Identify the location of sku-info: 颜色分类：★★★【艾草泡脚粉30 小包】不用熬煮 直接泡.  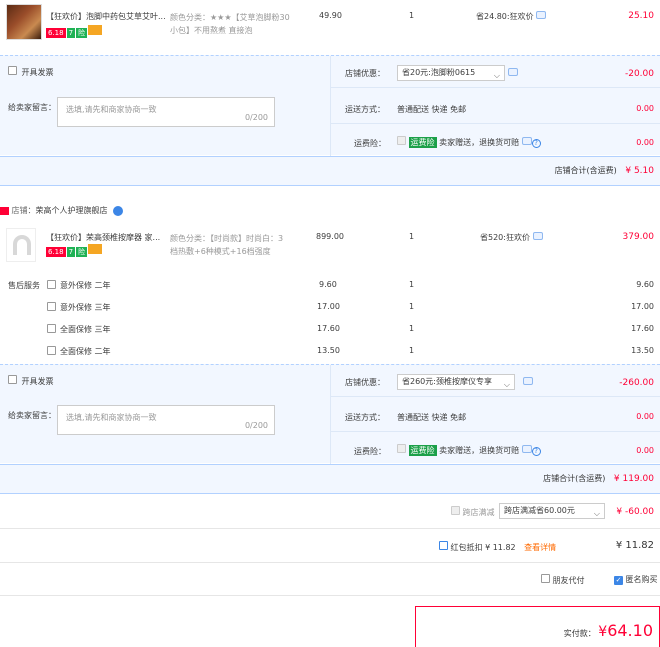
(230, 24).